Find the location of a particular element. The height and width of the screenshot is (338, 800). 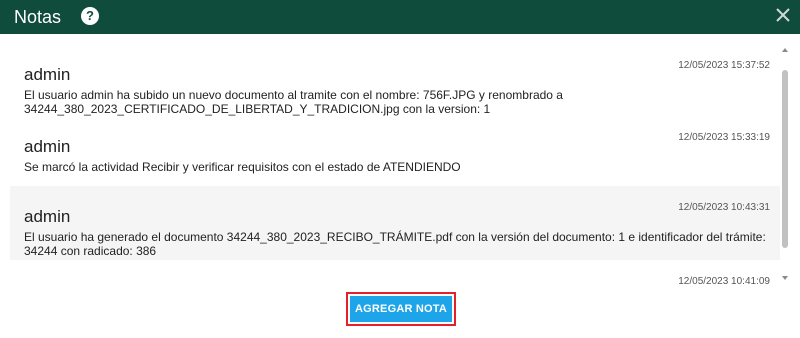

note-date: 12/05/2023 15:33:19 is located at coordinates (724, 137).